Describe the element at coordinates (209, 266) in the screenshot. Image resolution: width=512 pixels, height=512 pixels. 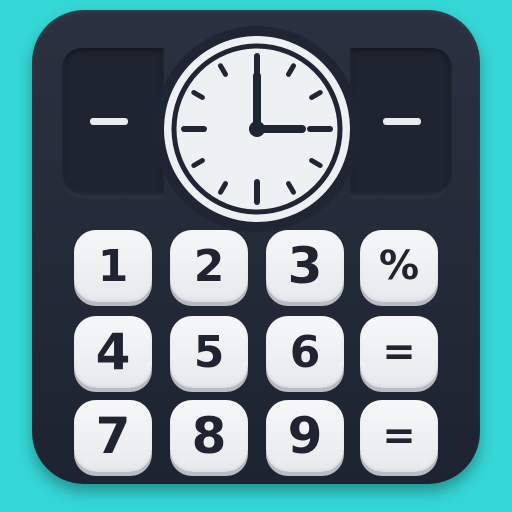
I see `key-2: 2` at that location.